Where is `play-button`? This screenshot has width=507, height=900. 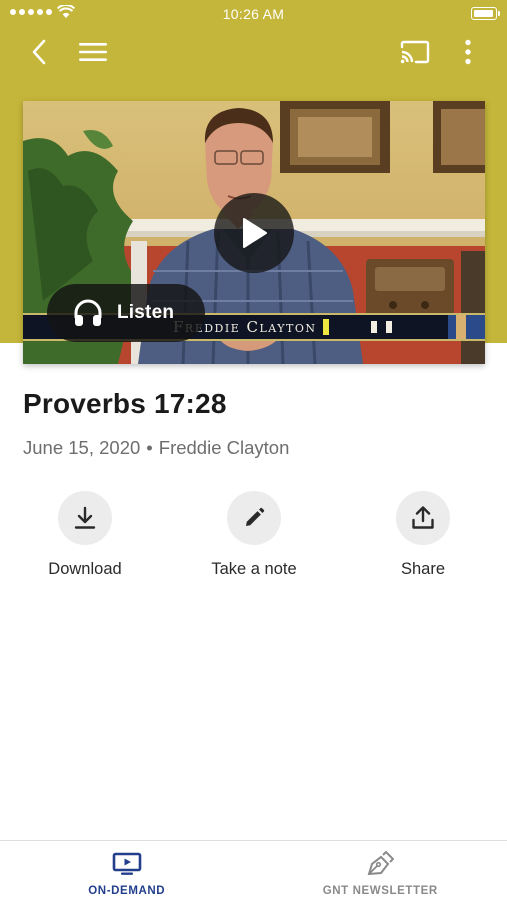 play-button is located at coordinates (254, 233).